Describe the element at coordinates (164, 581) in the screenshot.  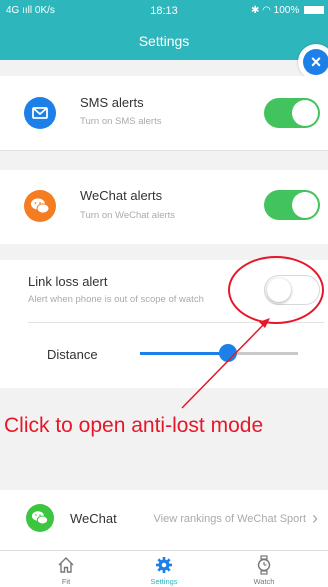
I see `tab-label: Settings` at that location.